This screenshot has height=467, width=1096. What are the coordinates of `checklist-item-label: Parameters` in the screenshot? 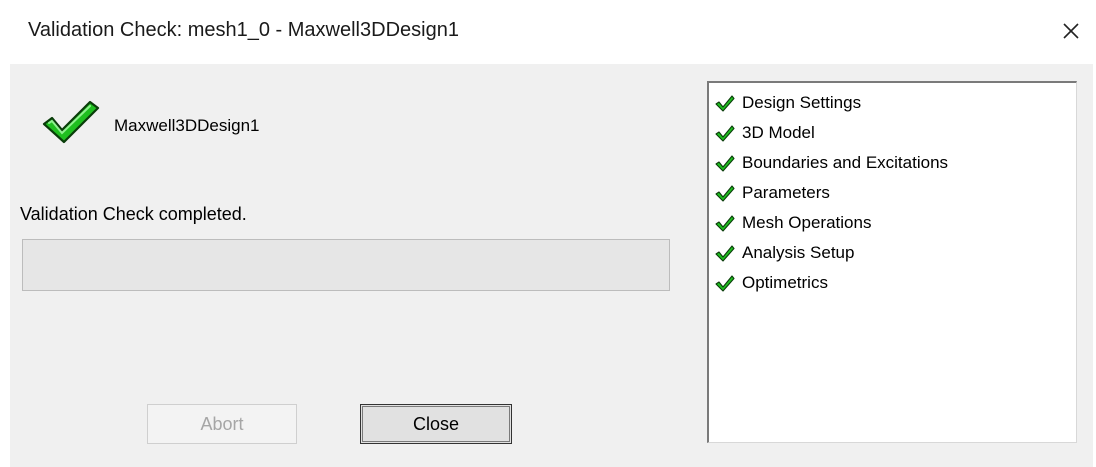 It's located at (786, 192).